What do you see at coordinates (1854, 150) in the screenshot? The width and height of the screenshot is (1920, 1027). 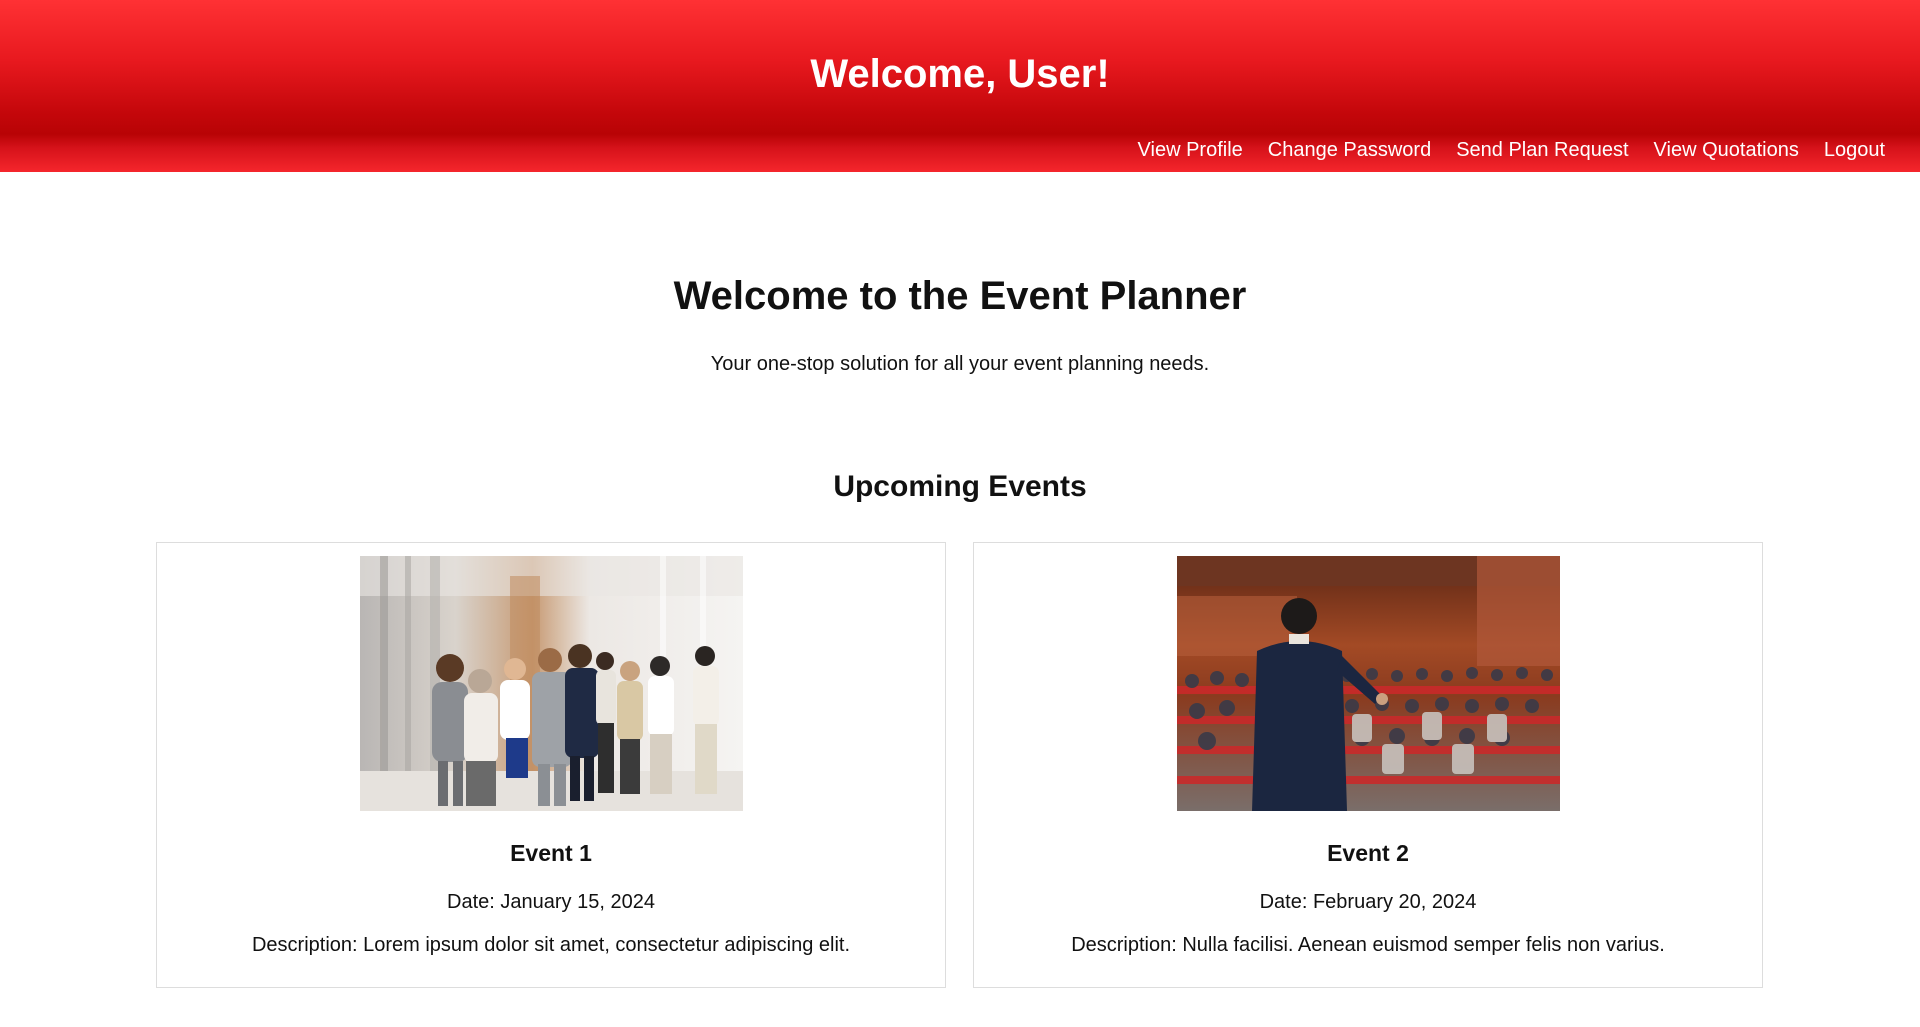 I see `nav-logout: Logout` at bounding box center [1854, 150].